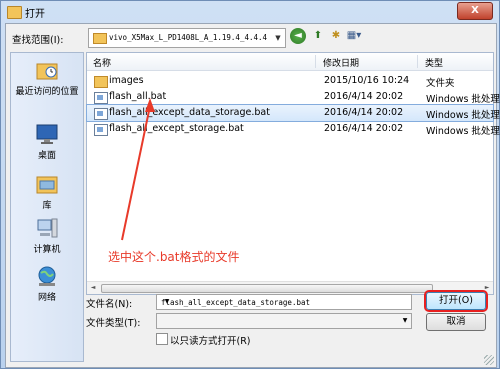 This screenshot has width=500, height=369. What do you see at coordinates (284, 321) in the screenshot?
I see `filetype-select: ▼` at bounding box center [284, 321].